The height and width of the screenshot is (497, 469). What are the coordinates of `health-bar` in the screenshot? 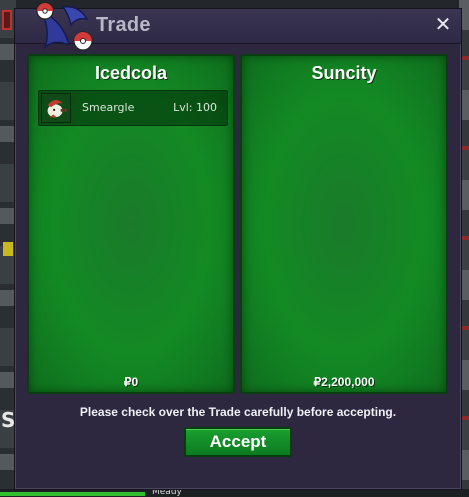 It's located at (72, 494).